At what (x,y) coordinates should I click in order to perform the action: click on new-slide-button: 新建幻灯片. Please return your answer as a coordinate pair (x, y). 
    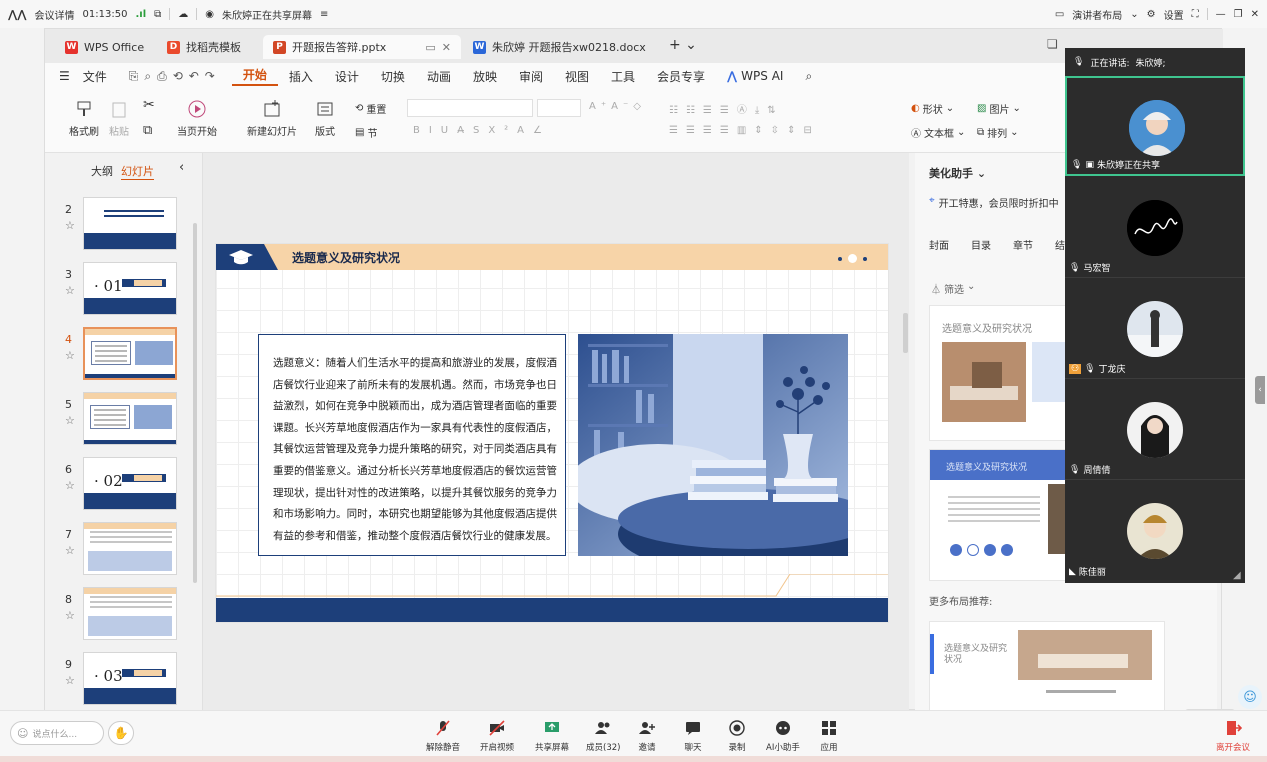
    Looking at the image, I should click on (272, 118).